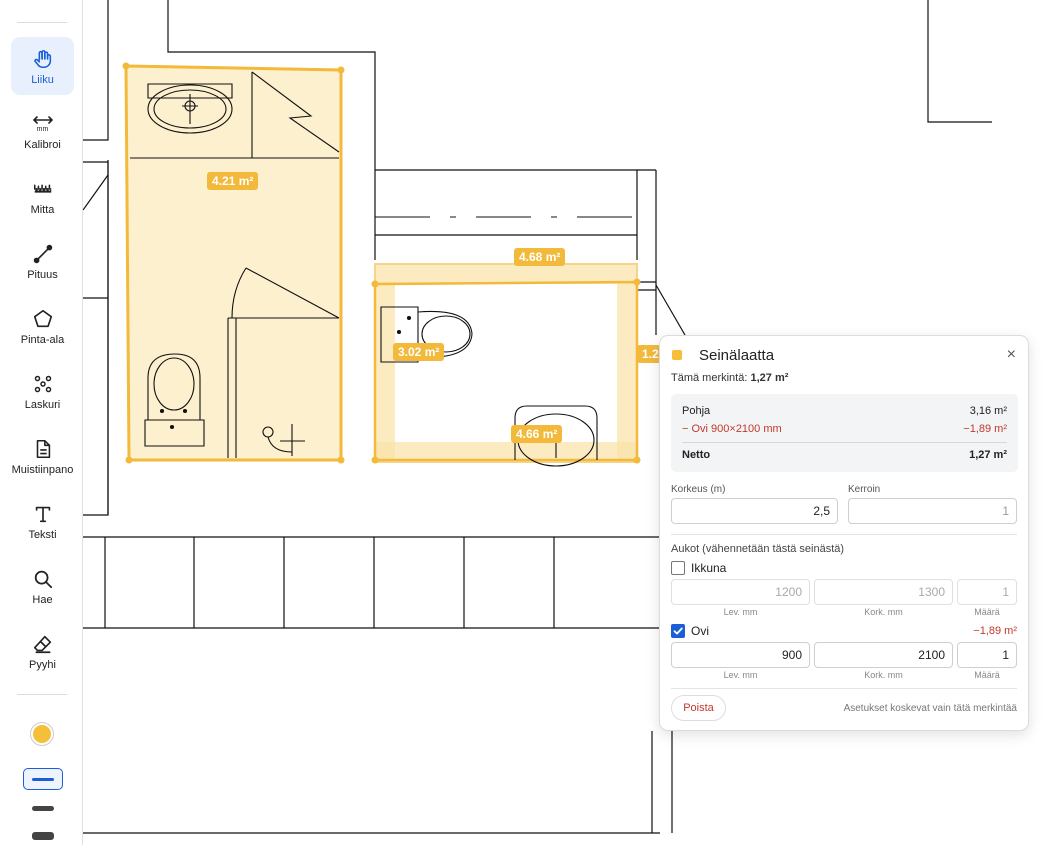 Image resolution: width=1059 pixels, height=845 pixels. I want to click on factor-input: 1, so click(932, 511).